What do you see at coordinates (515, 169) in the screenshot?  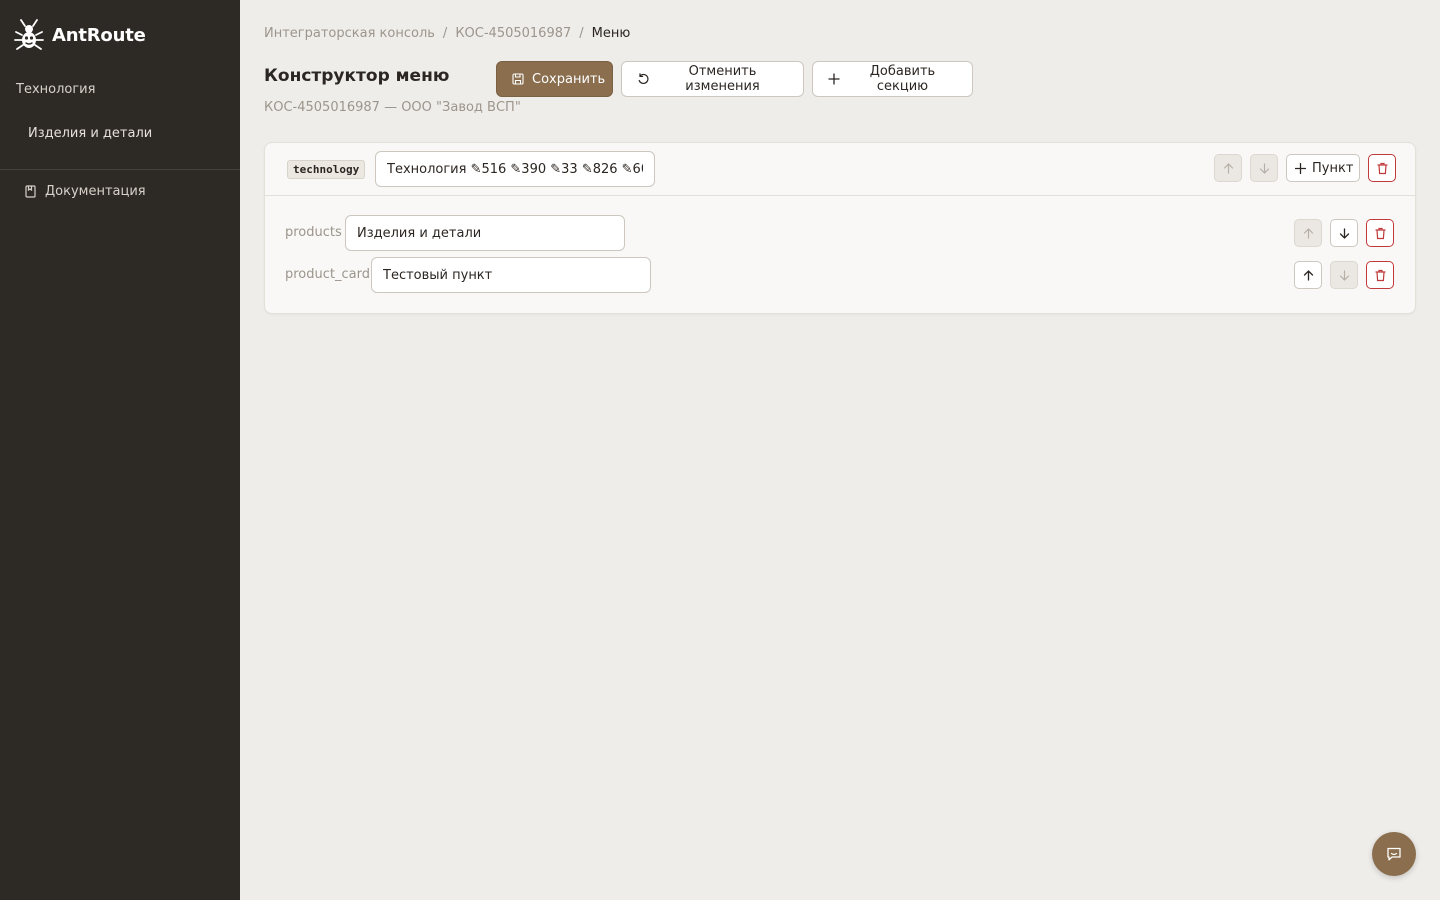 I see `section-title-input` at bounding box center [515, 169].